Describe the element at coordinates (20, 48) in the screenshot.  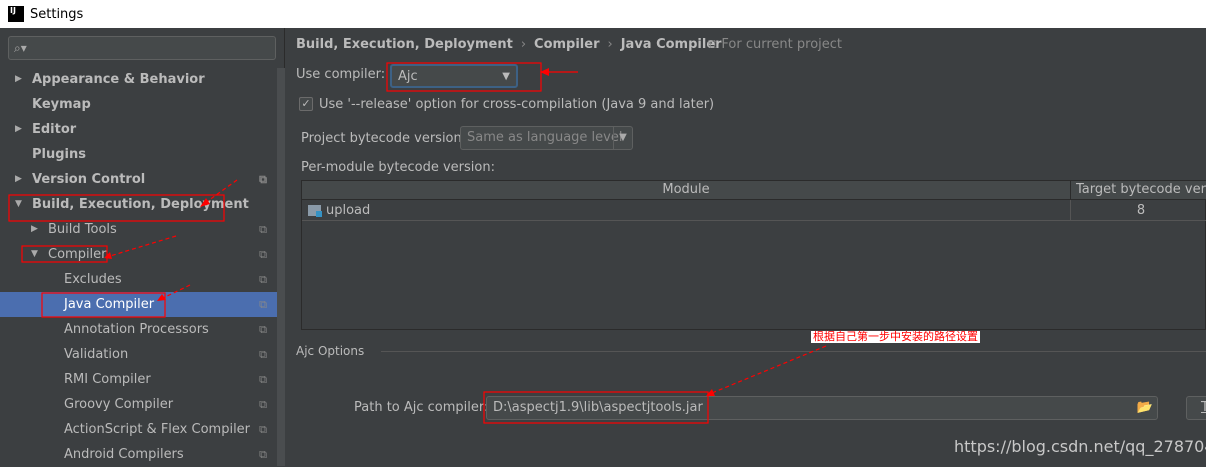
I see `search-icon: ⌕▾` at that location.